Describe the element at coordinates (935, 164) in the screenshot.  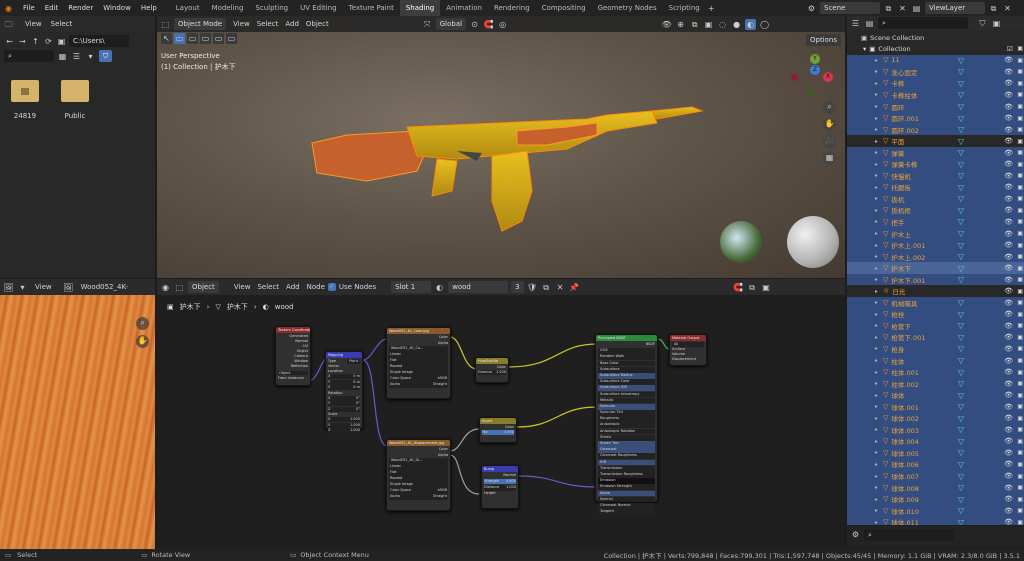
I see `outliner-row: ▸ ▽ 弹簧卡榫 ▽ 👁 ▣` at that location.